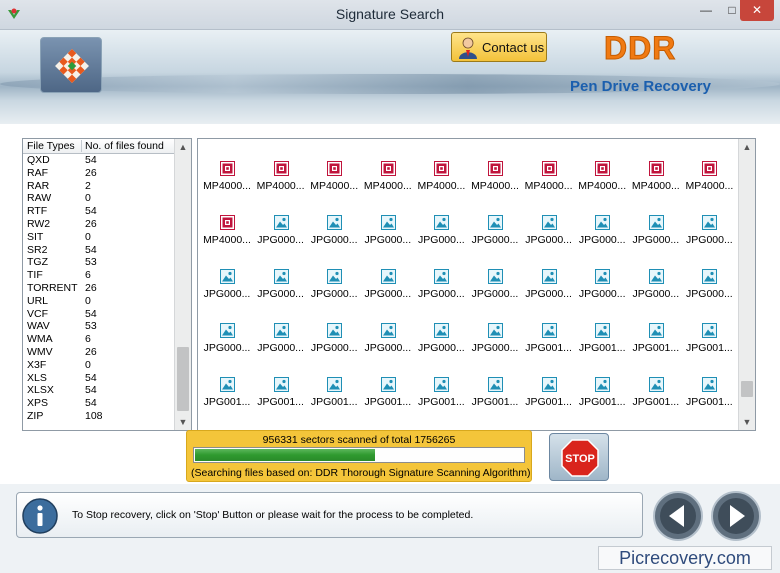 The height and width of the screenshot is (573, 780). Describe the element at coordinates (99, 314) in the screenshot. I see `file-type-row: VCF 54` at that location.